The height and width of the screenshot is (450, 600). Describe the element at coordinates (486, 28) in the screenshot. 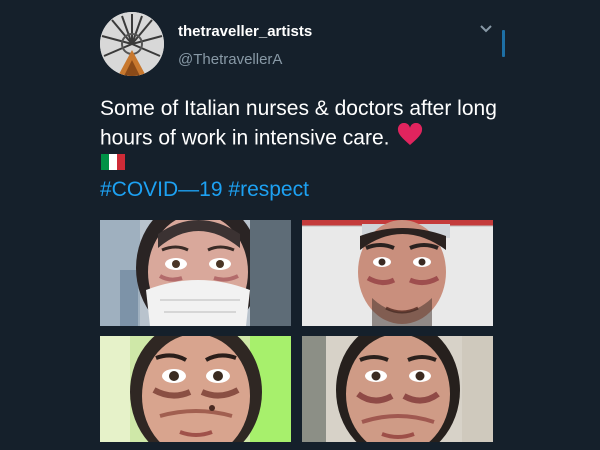

I see `chevron-down-icon` at that location.